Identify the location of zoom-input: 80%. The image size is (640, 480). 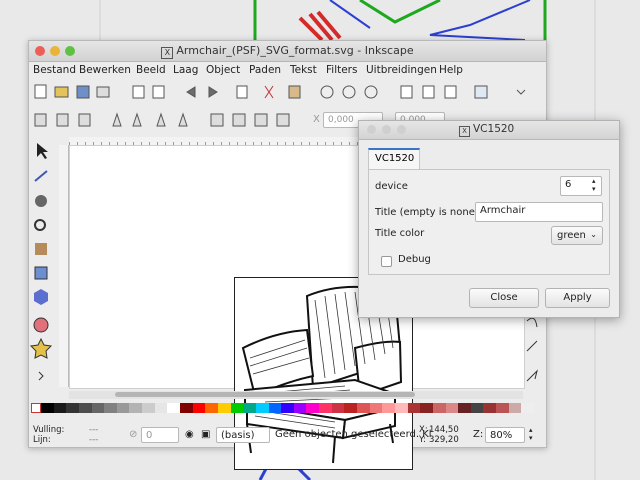
(505, 435).